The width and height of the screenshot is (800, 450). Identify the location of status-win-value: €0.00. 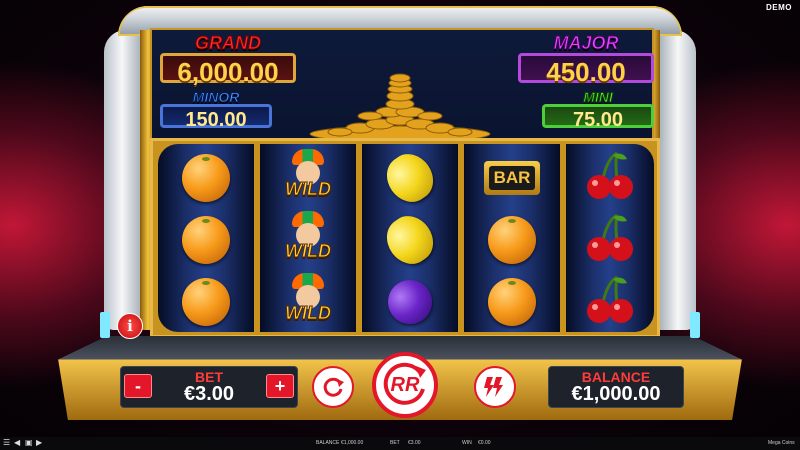
(484, 443).